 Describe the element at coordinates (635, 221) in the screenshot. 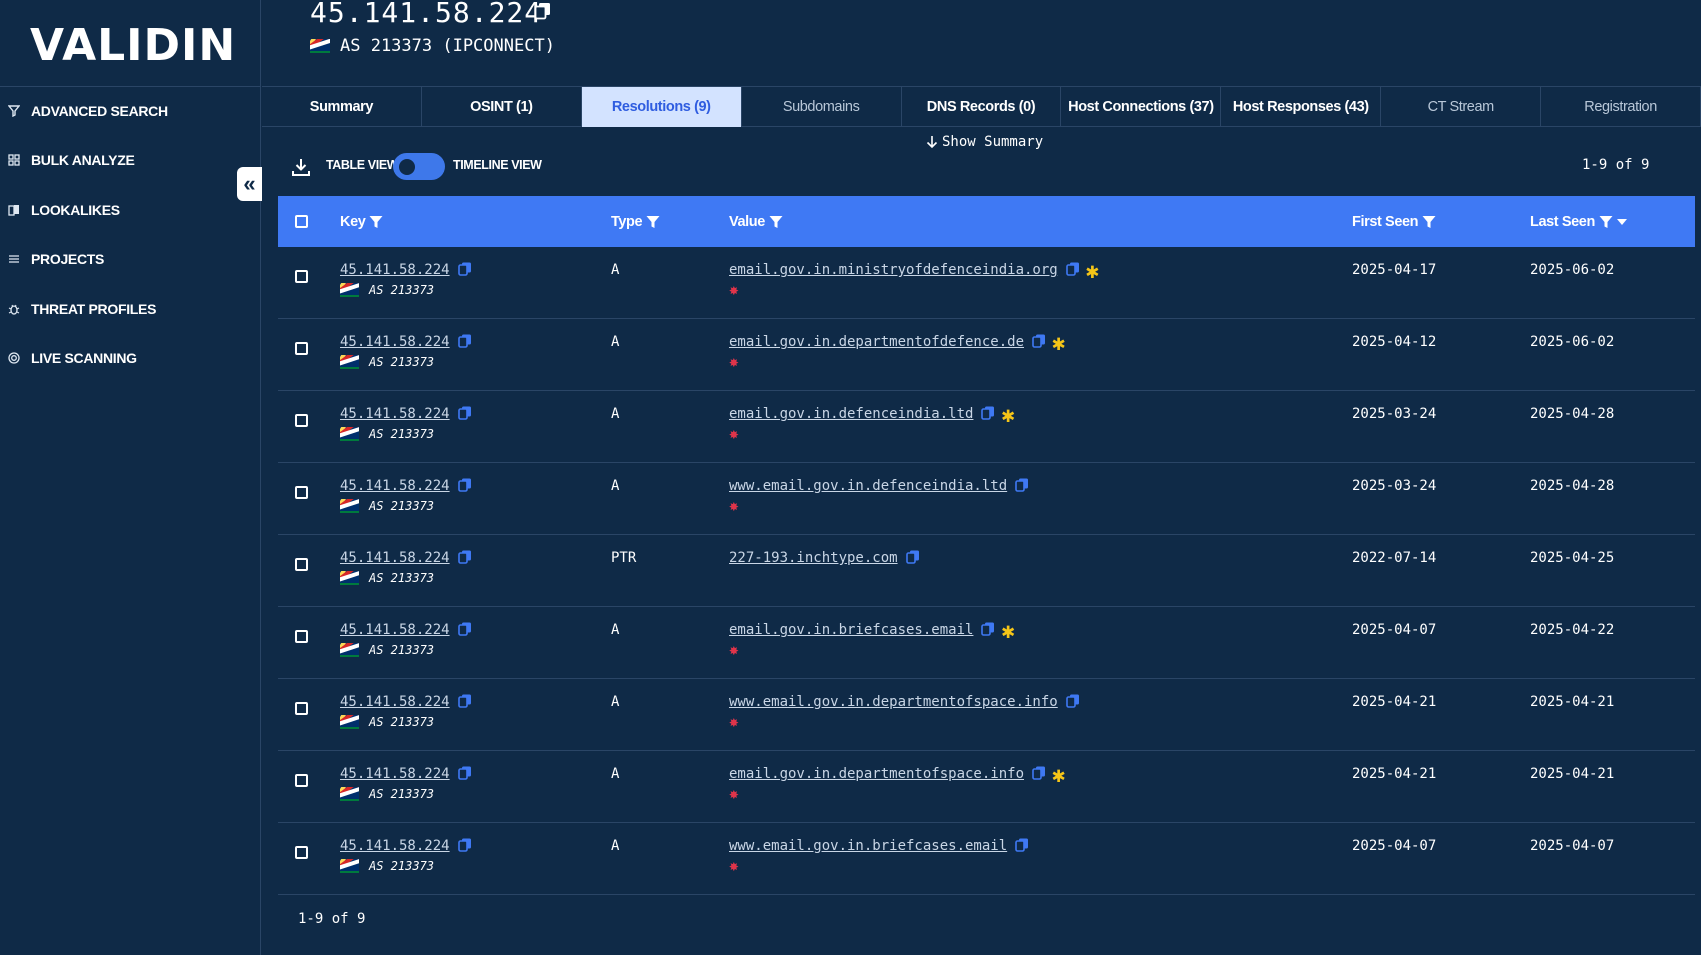

I see `column-header-type: Type` at that location.